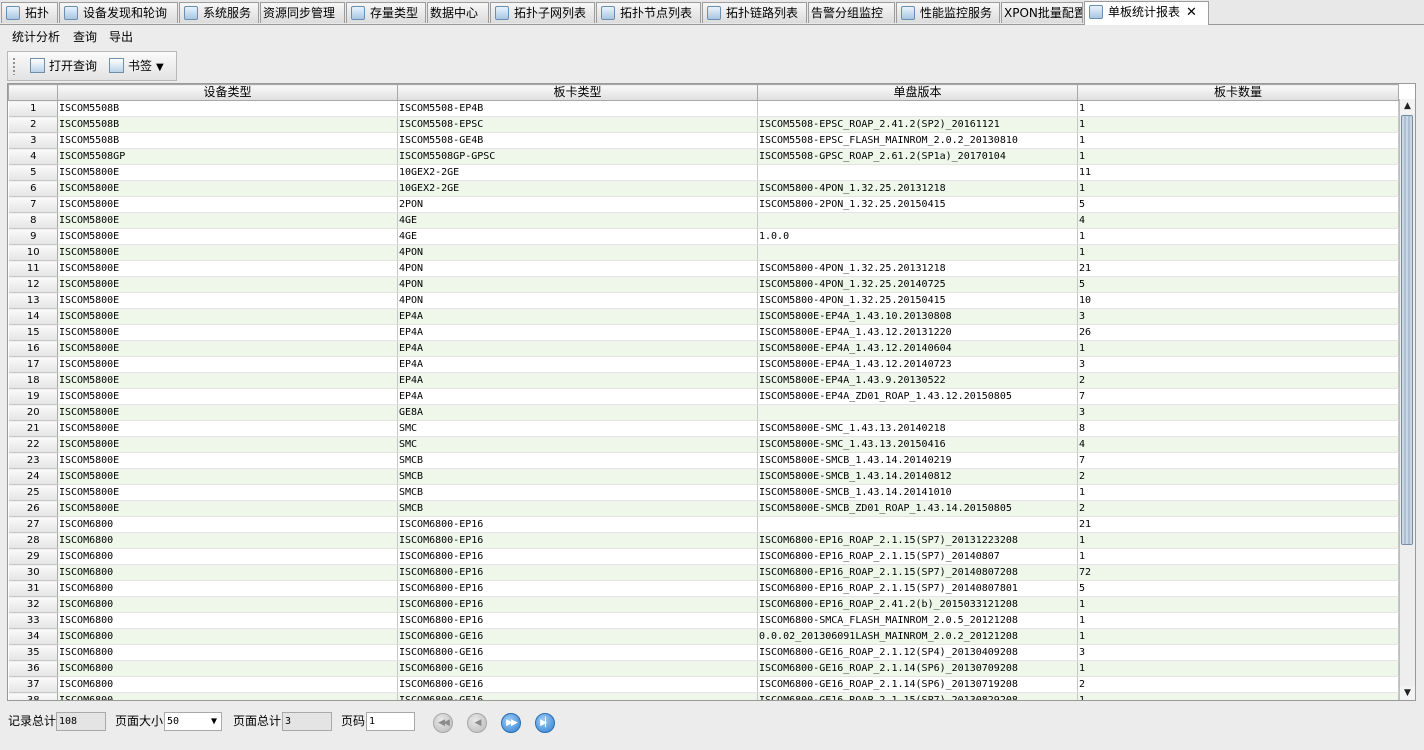 The height and width of the screenshot is (750, 1424). Describe the element at coordinates (917, 204) in the screenshot. I see `cell-version: ISCOM5800-2PON_1.32.25.20150415` at that location.